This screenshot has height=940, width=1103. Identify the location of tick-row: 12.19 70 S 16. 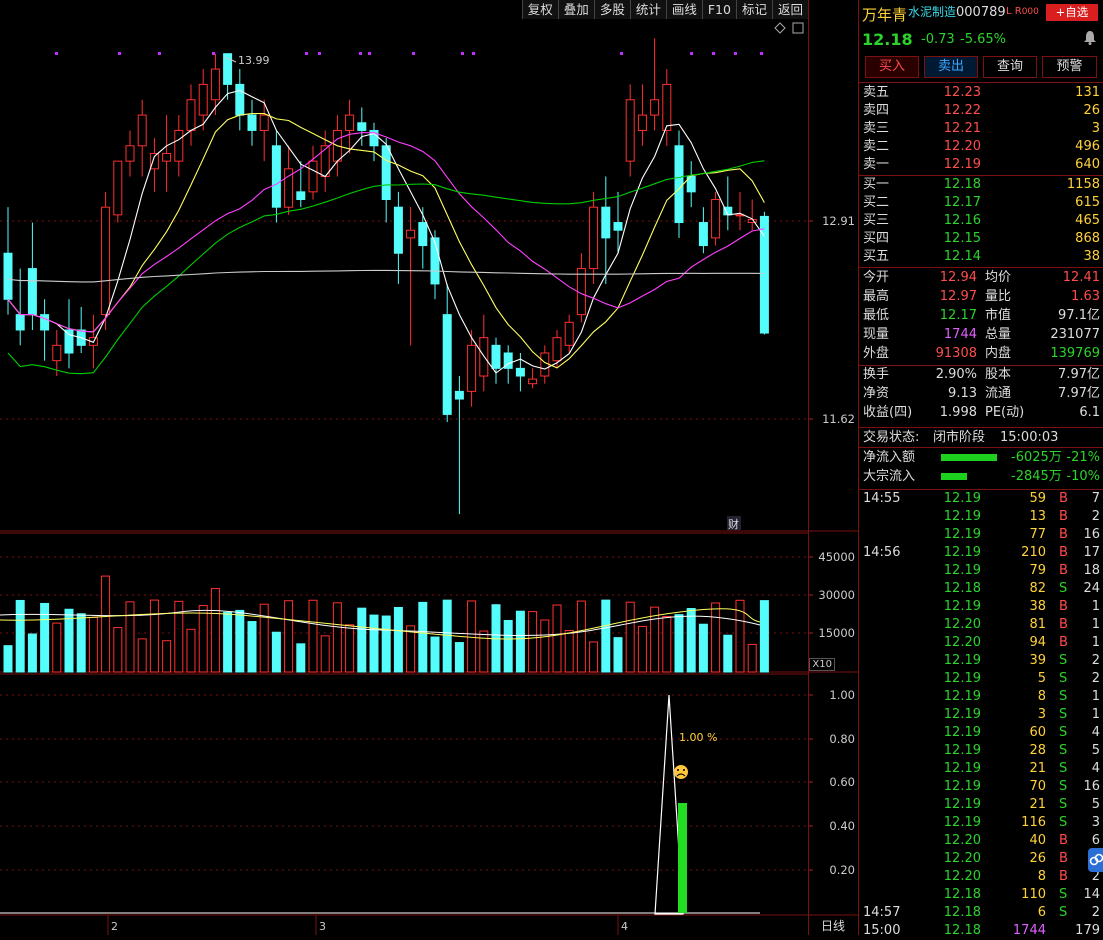
(981, 787).